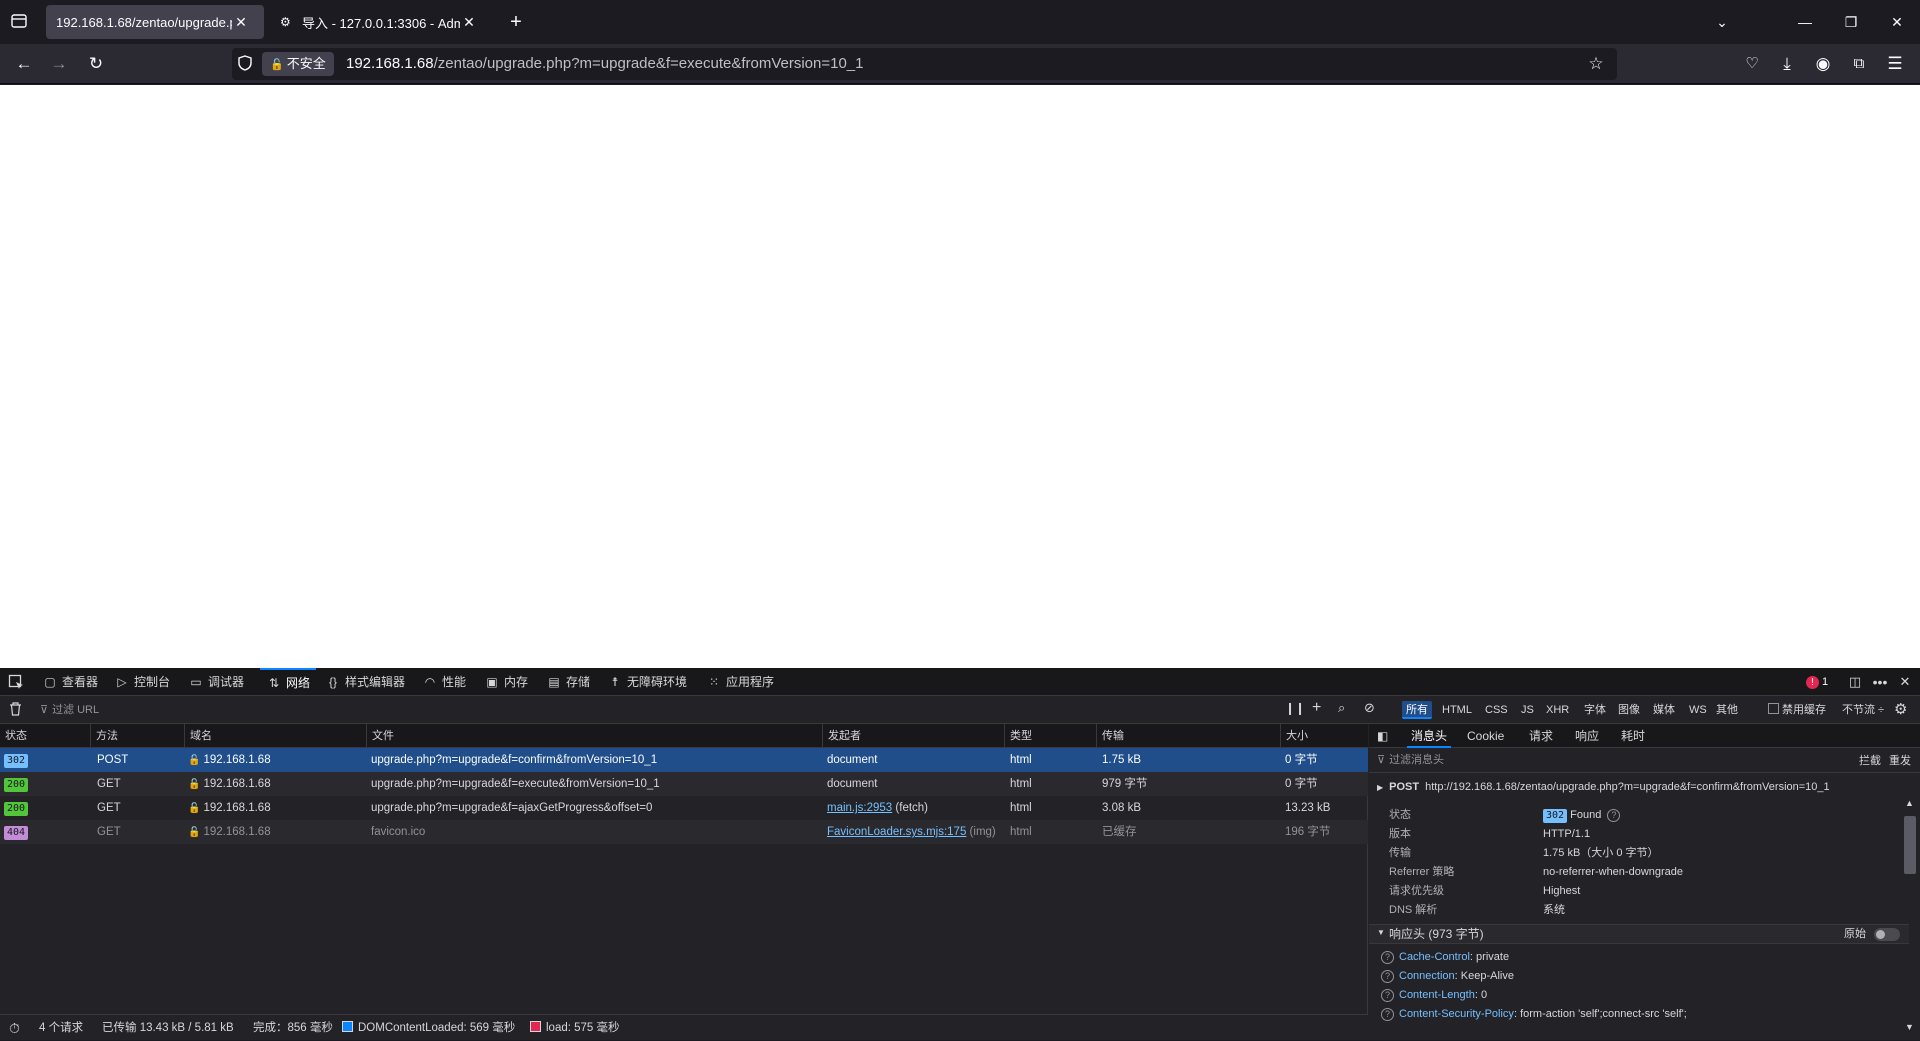  Describe the element at coordinates (45, 736) in the screenshot. I see `column-status: 状态` at that location.